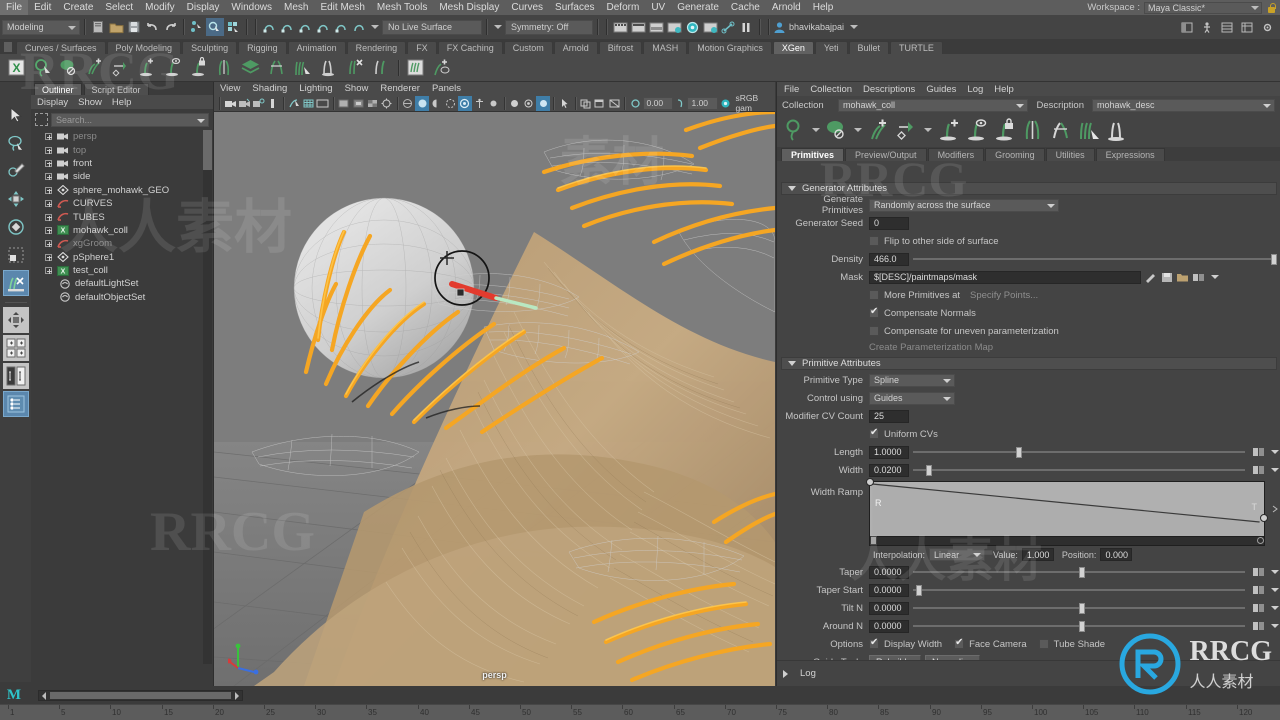  I want to click on menu-item-windows: Windows, so click(251, 7).